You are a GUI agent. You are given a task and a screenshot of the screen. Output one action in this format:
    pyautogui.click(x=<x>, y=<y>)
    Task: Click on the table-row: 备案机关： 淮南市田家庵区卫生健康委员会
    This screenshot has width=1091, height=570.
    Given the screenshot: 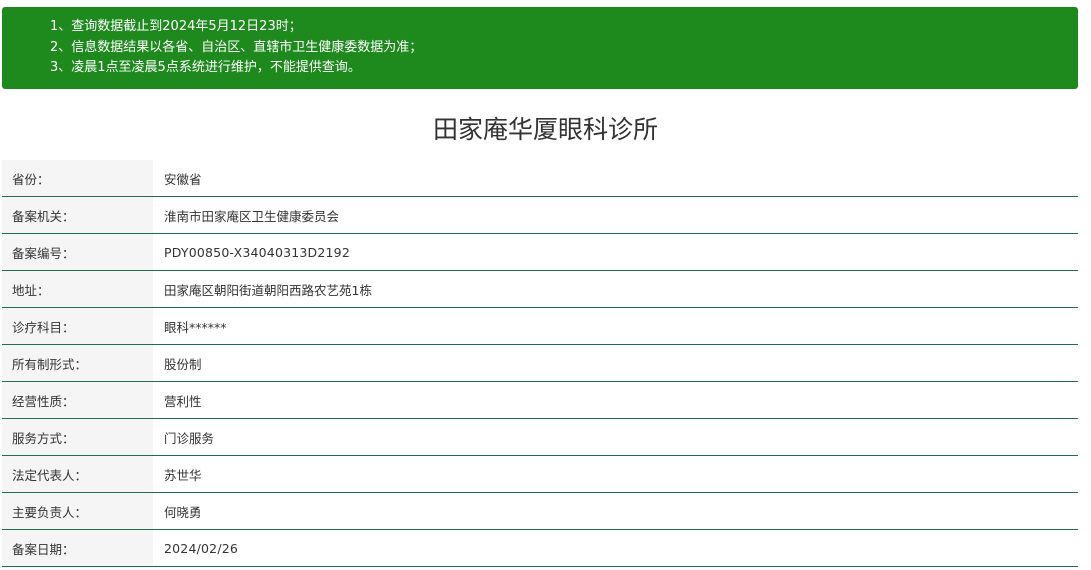 What is the action you would take?
    pyautogui.click(x=540, y=215)
    